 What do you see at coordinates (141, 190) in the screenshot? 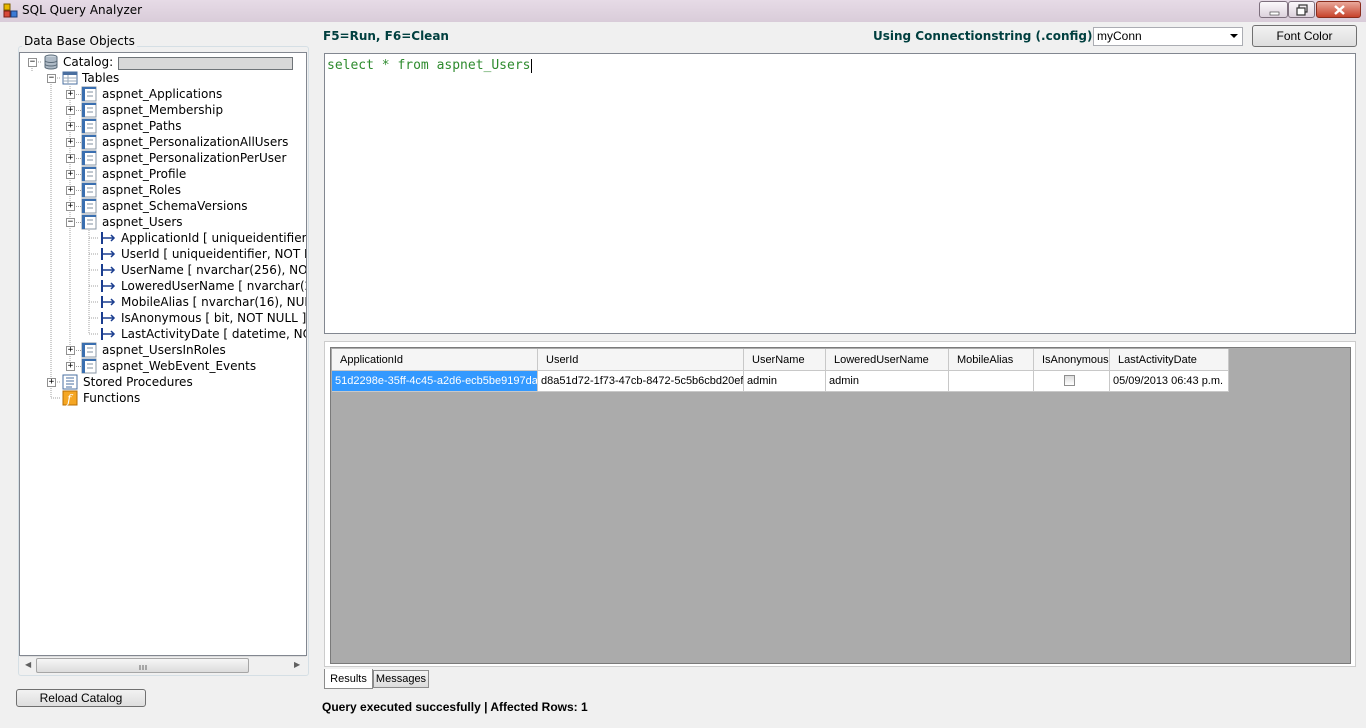
I see `tree-item-table: aspnet_Roles` at bounding box center [141, 190].